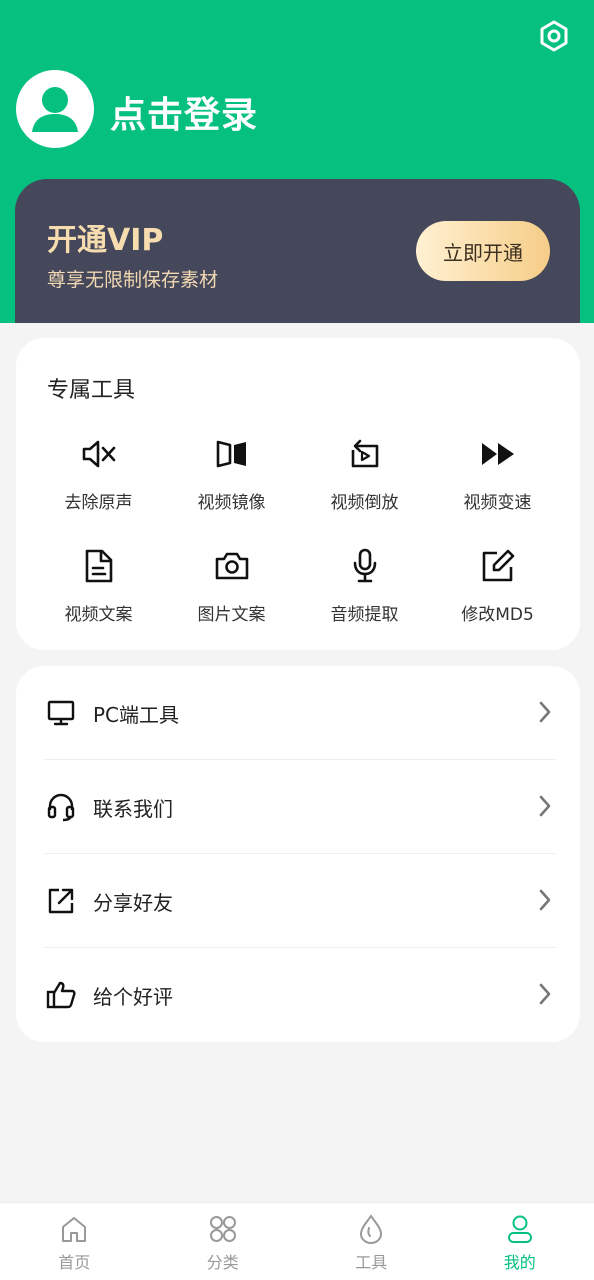 The width and height of the screenshot is (594, 1280). What do you see at coordinates (98, 476) in the screenshot?
I see `tool-remove-audio: 去除原声` at bounding box center [98, 476].